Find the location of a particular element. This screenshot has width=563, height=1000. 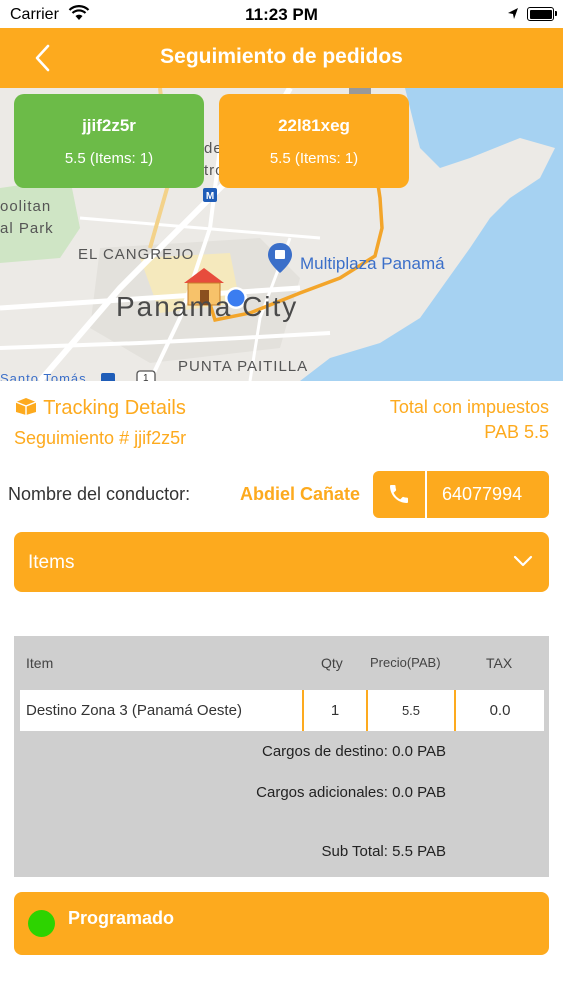

subtotal: Sub Total: 5.5 PAB is located at coordinates (383, 851).